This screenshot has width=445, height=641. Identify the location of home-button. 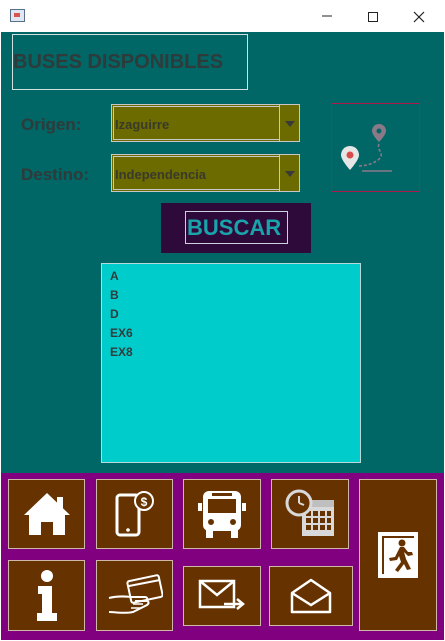
(46, 514).